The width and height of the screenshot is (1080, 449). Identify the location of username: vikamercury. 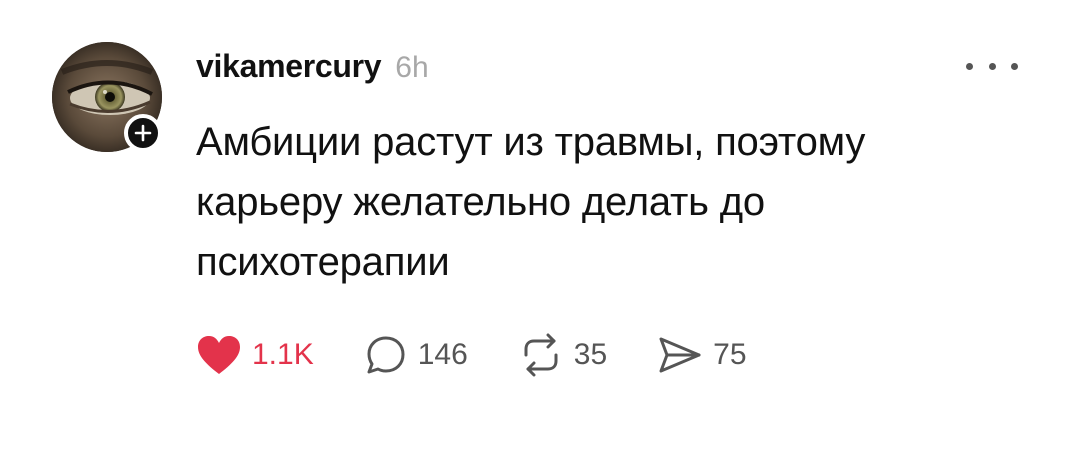
(289, 66).